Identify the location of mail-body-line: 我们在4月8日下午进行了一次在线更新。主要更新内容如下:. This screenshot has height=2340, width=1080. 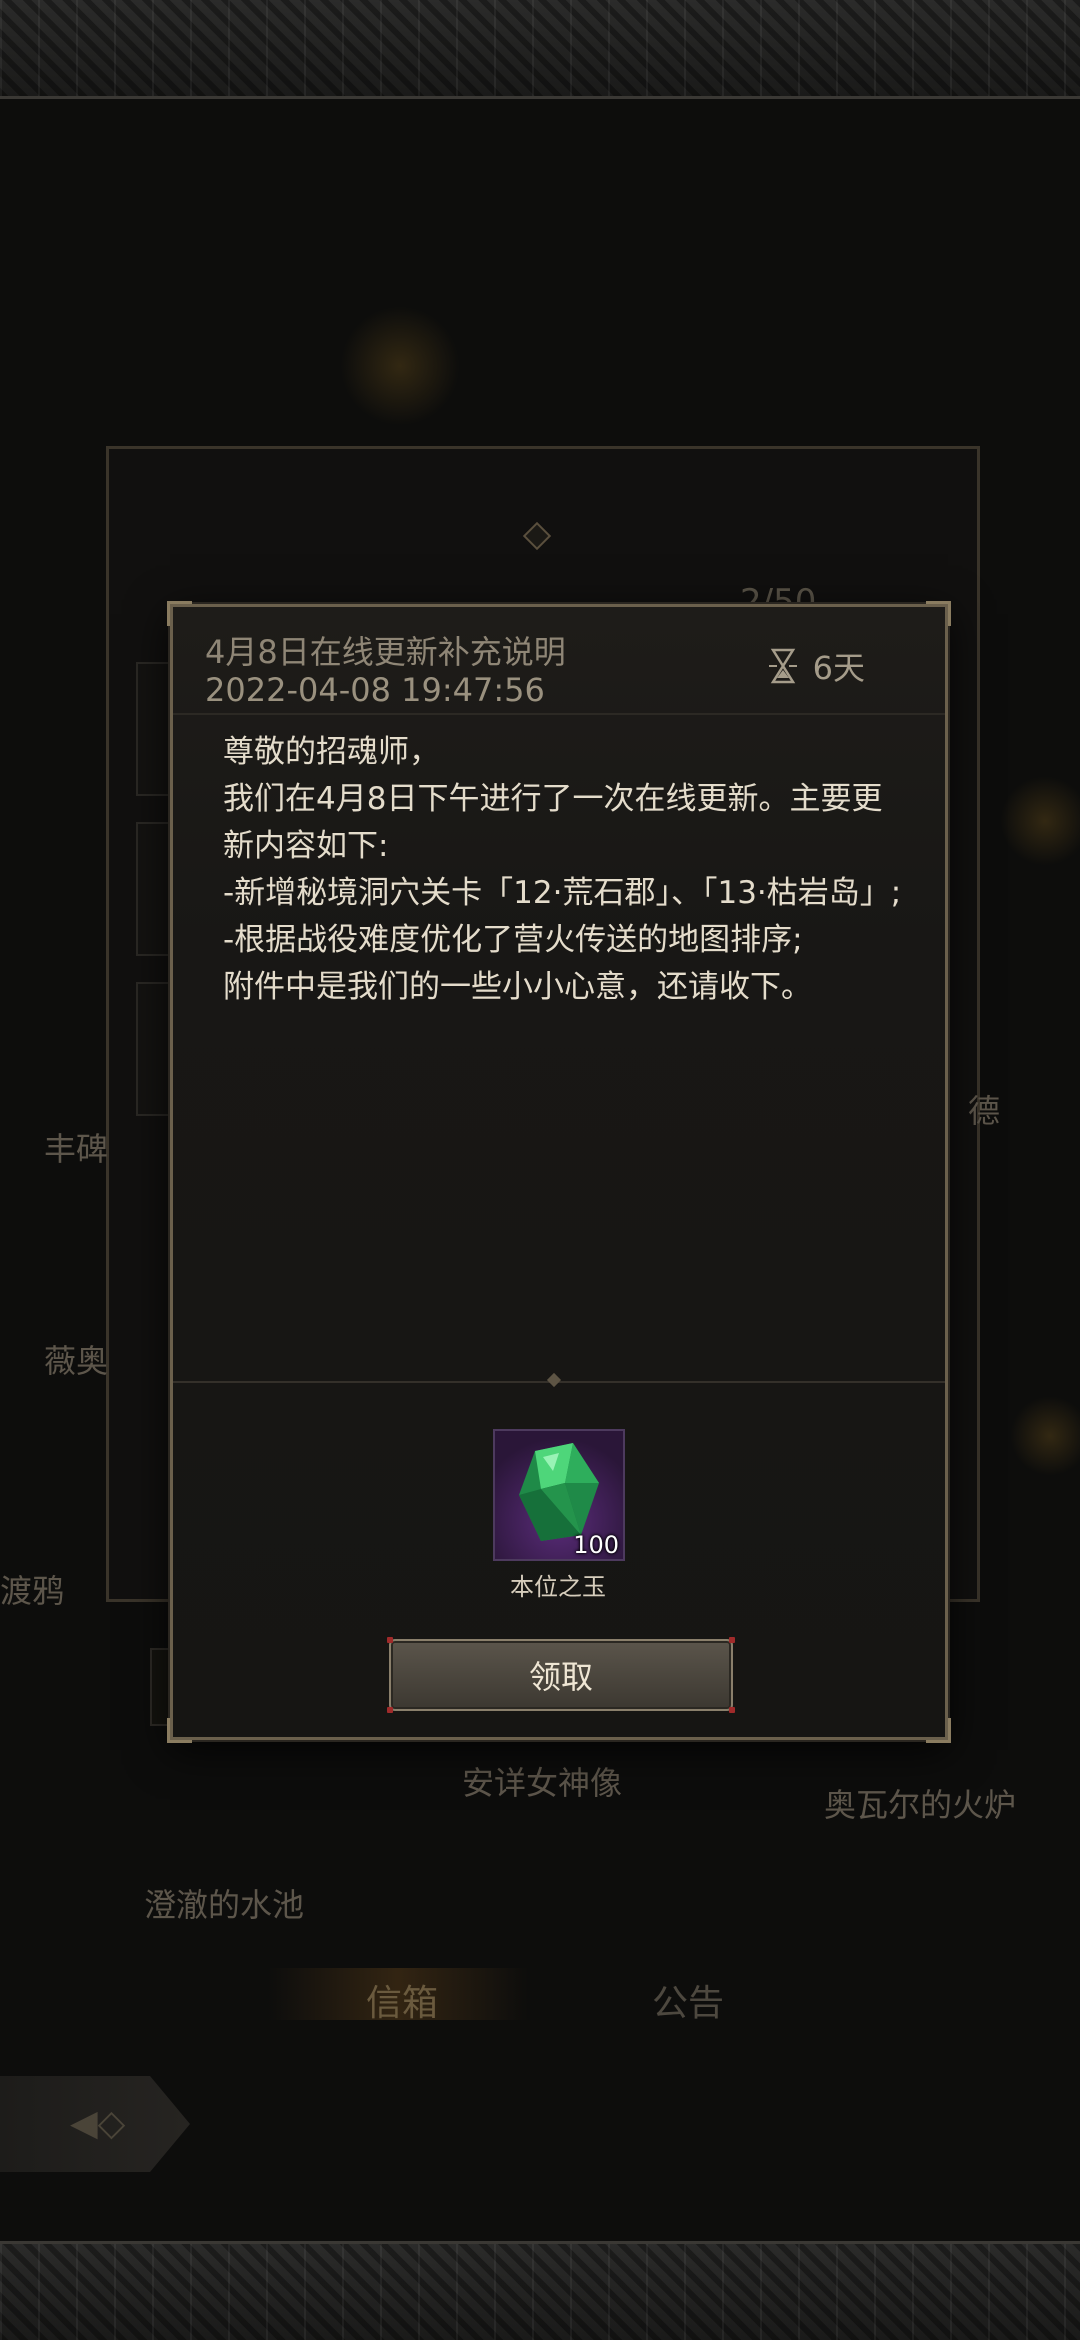
(553, 822).